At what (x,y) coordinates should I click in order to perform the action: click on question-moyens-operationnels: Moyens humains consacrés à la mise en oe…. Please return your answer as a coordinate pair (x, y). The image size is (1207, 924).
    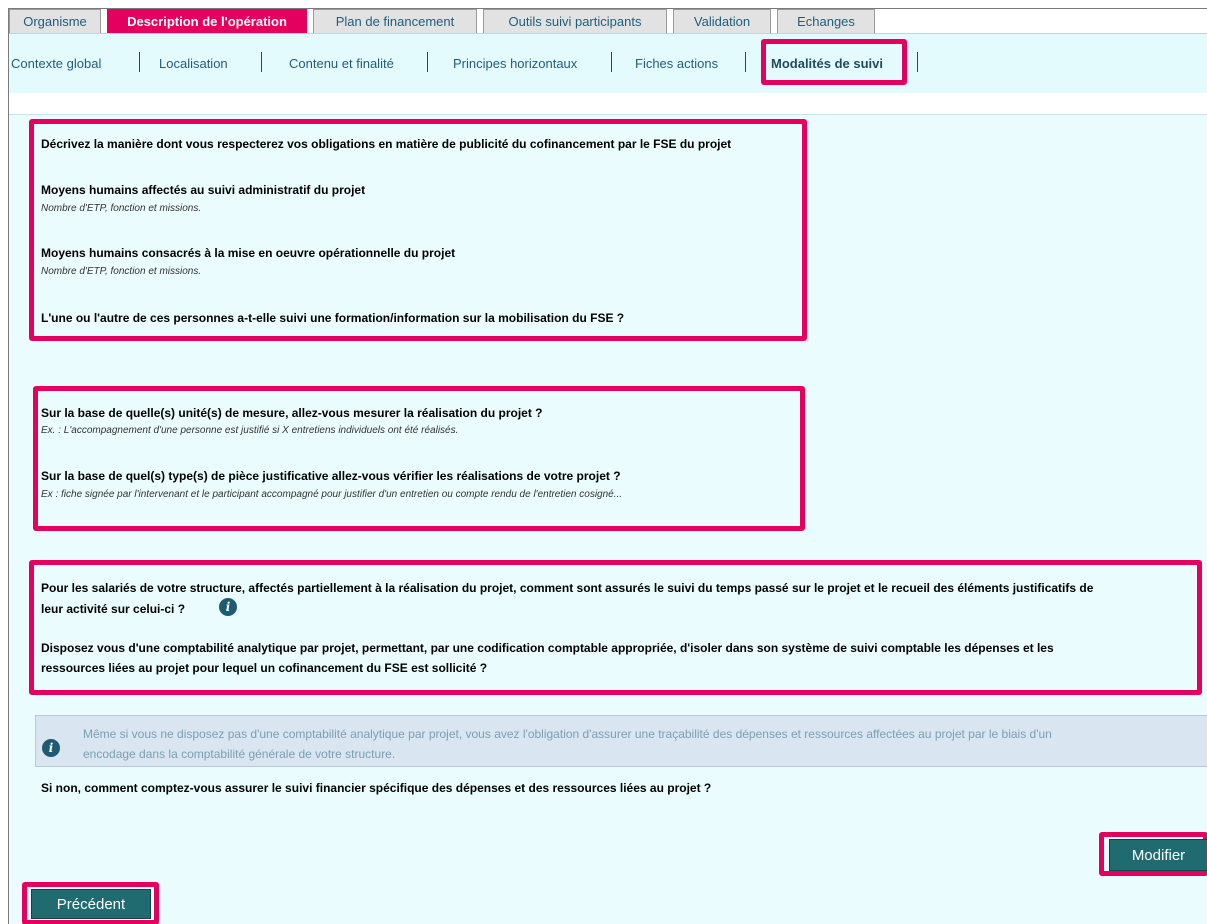
    Looking at the image, I should click on (248, 253).